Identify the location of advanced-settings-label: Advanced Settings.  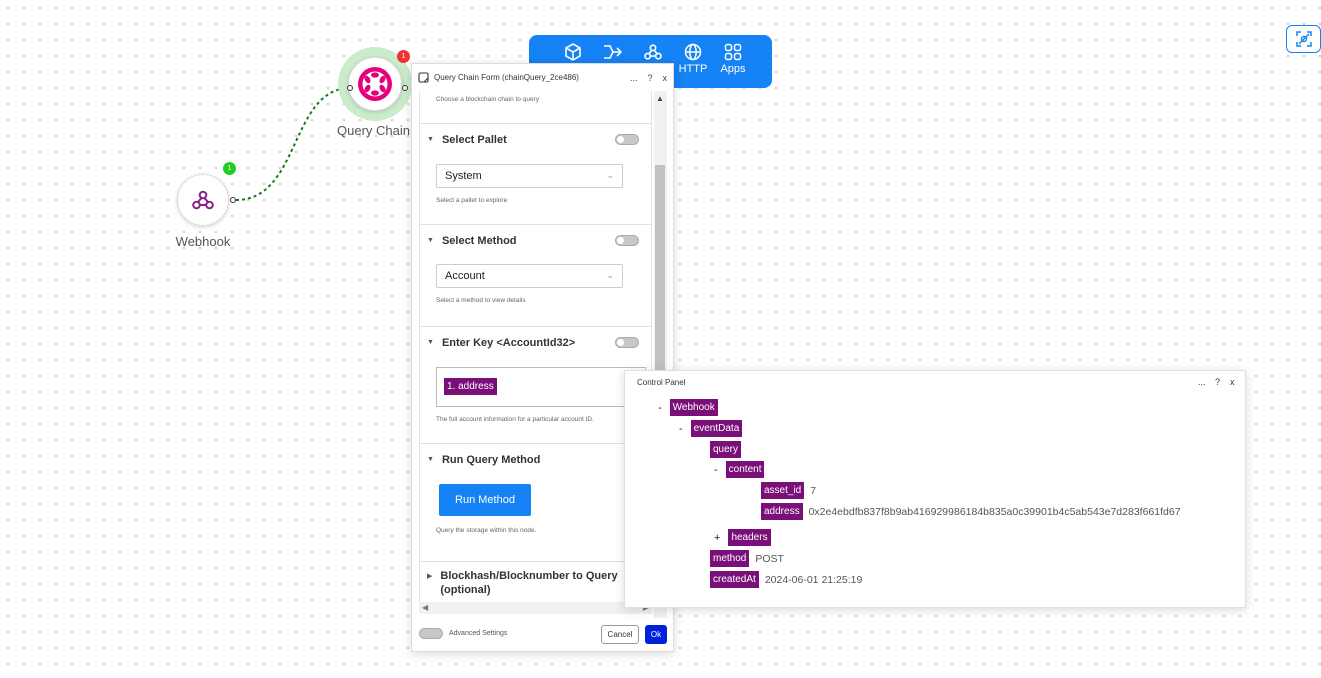
(478, 633).